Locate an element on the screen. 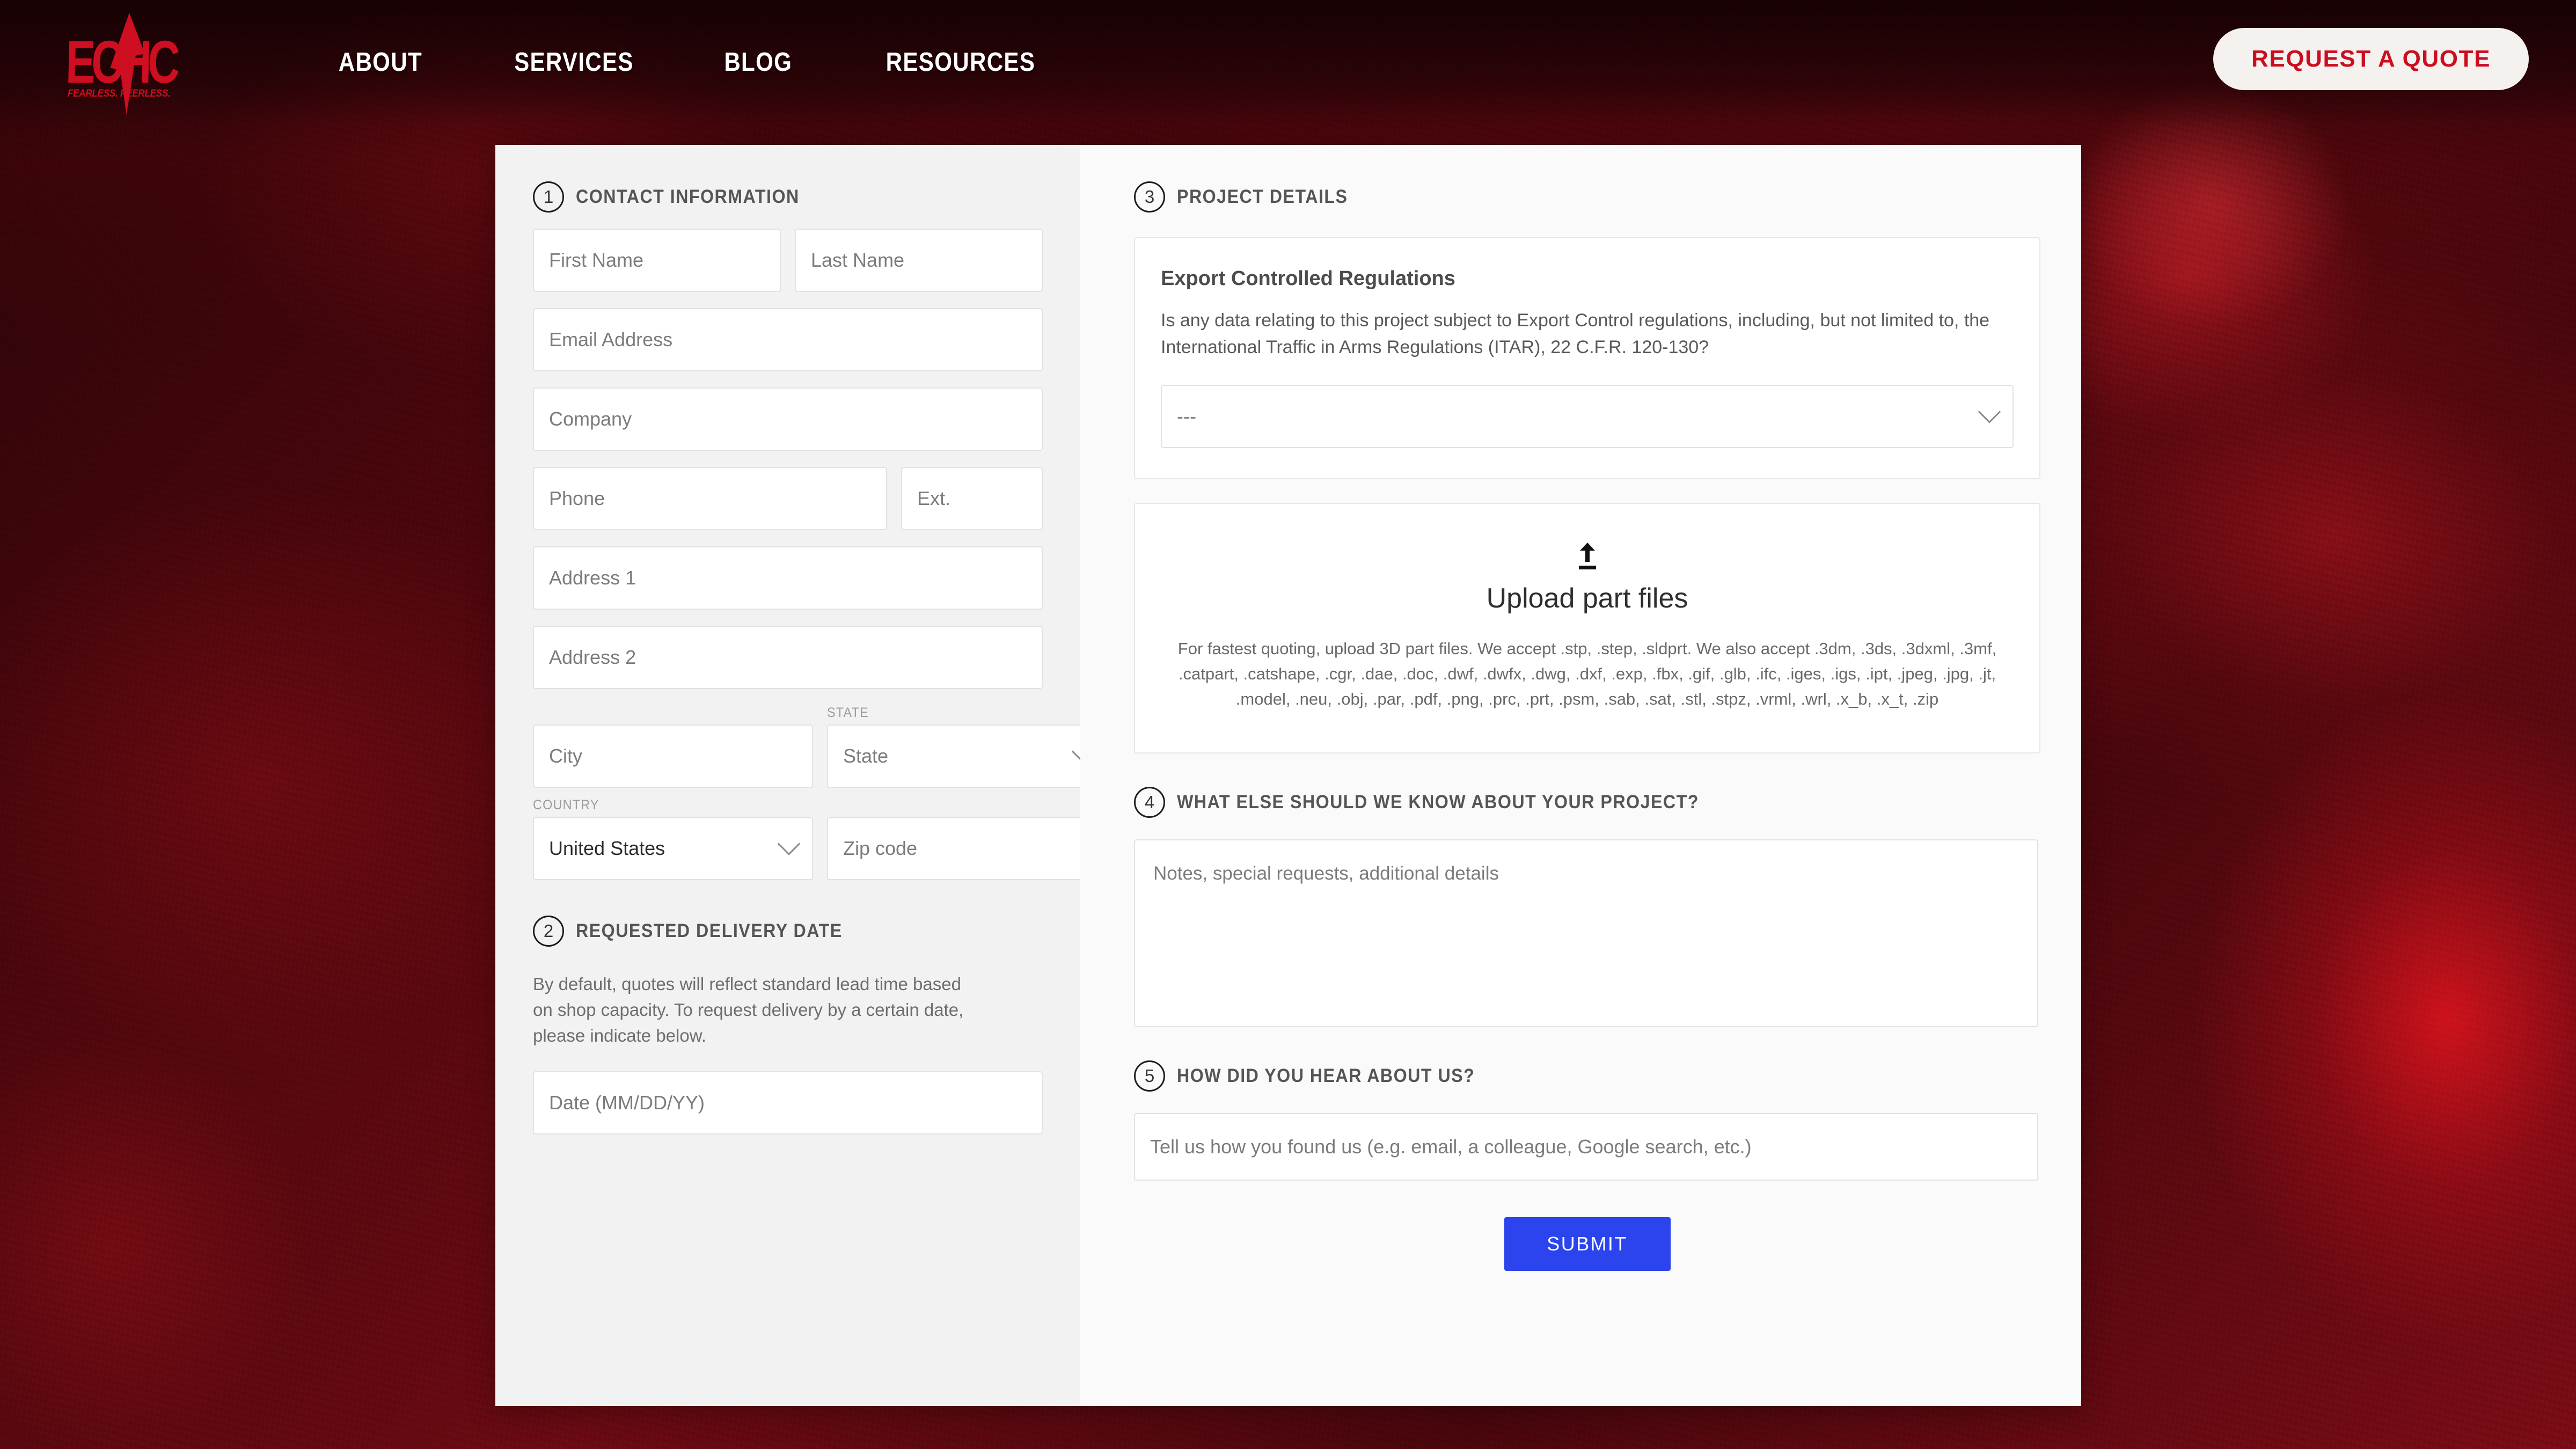 This screenshot has height=1449, width=2576. section-title-how-did-you-hear: HOW DID YOU HEAR ABOUT US? is located at coordinates (1326, 1076).